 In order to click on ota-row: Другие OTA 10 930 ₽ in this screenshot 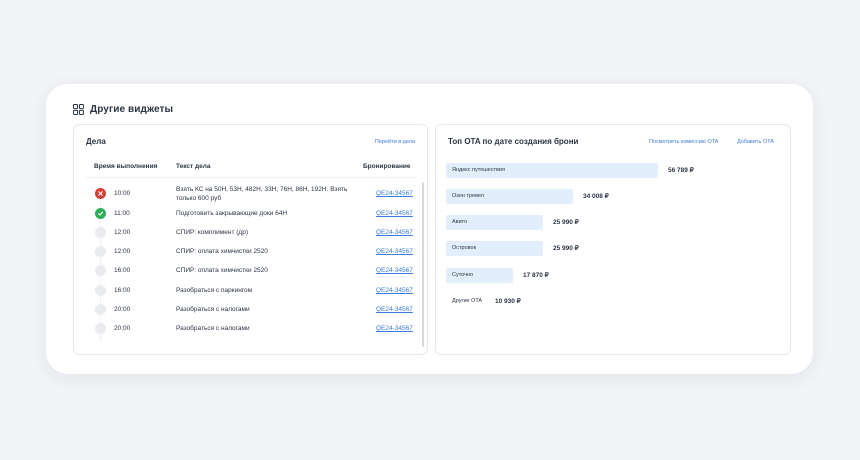, I will do `click(611, 301)`.